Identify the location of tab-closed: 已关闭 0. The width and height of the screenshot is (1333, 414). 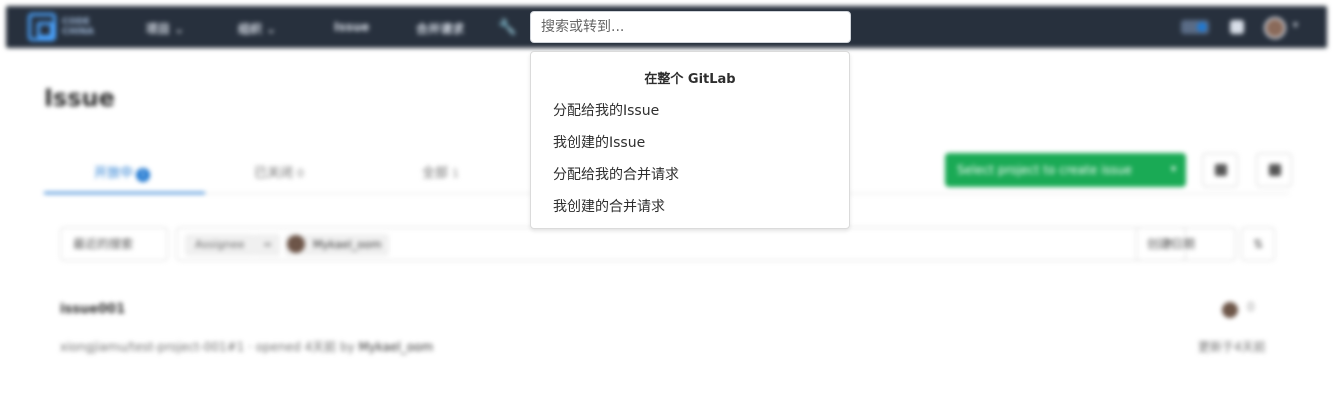
(279, 171).